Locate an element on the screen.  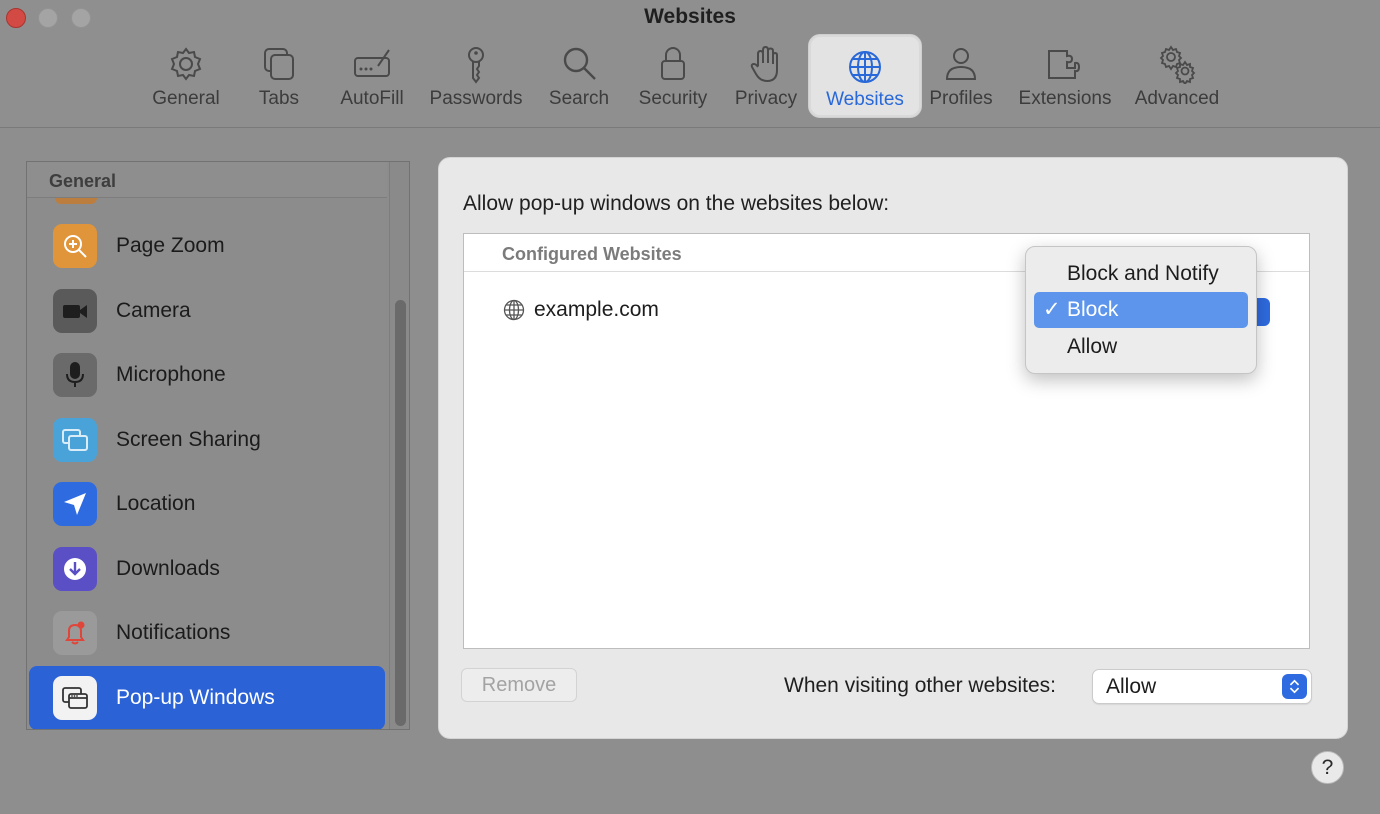
site-setting-menu: Block and Notify ✓ Block Allow is located at coordinates (1141, 310).